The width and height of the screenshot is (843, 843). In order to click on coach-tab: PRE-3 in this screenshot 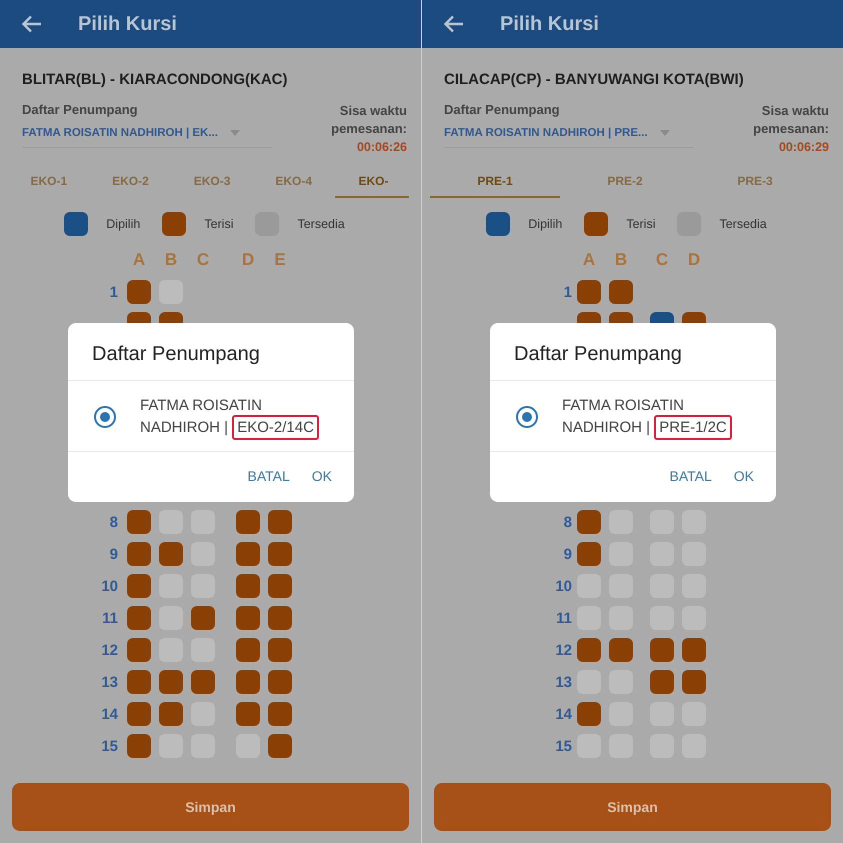, I will do `click(755, 183)`.